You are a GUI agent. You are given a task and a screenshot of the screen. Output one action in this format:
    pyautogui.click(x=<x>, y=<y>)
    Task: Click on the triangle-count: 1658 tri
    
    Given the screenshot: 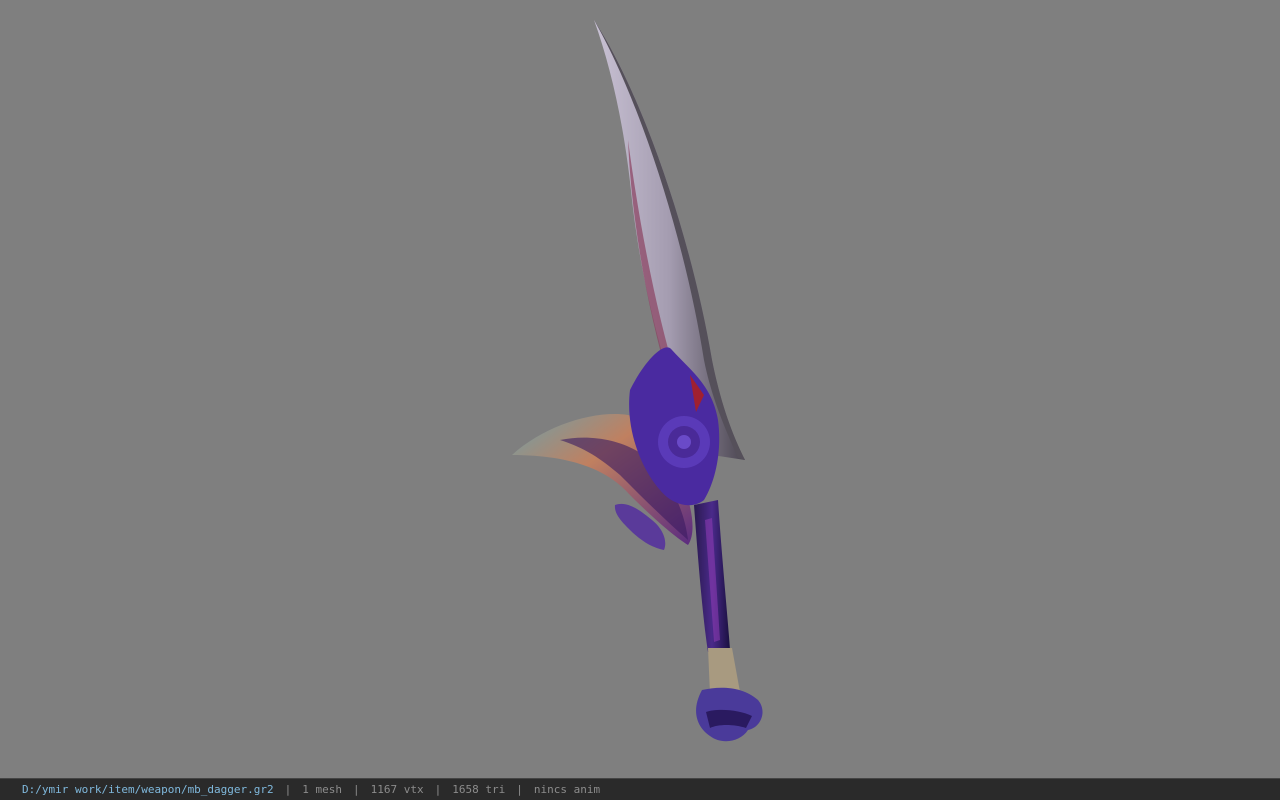 What is the action you would take?
    pyautogui.click(x=479, y=789)
    